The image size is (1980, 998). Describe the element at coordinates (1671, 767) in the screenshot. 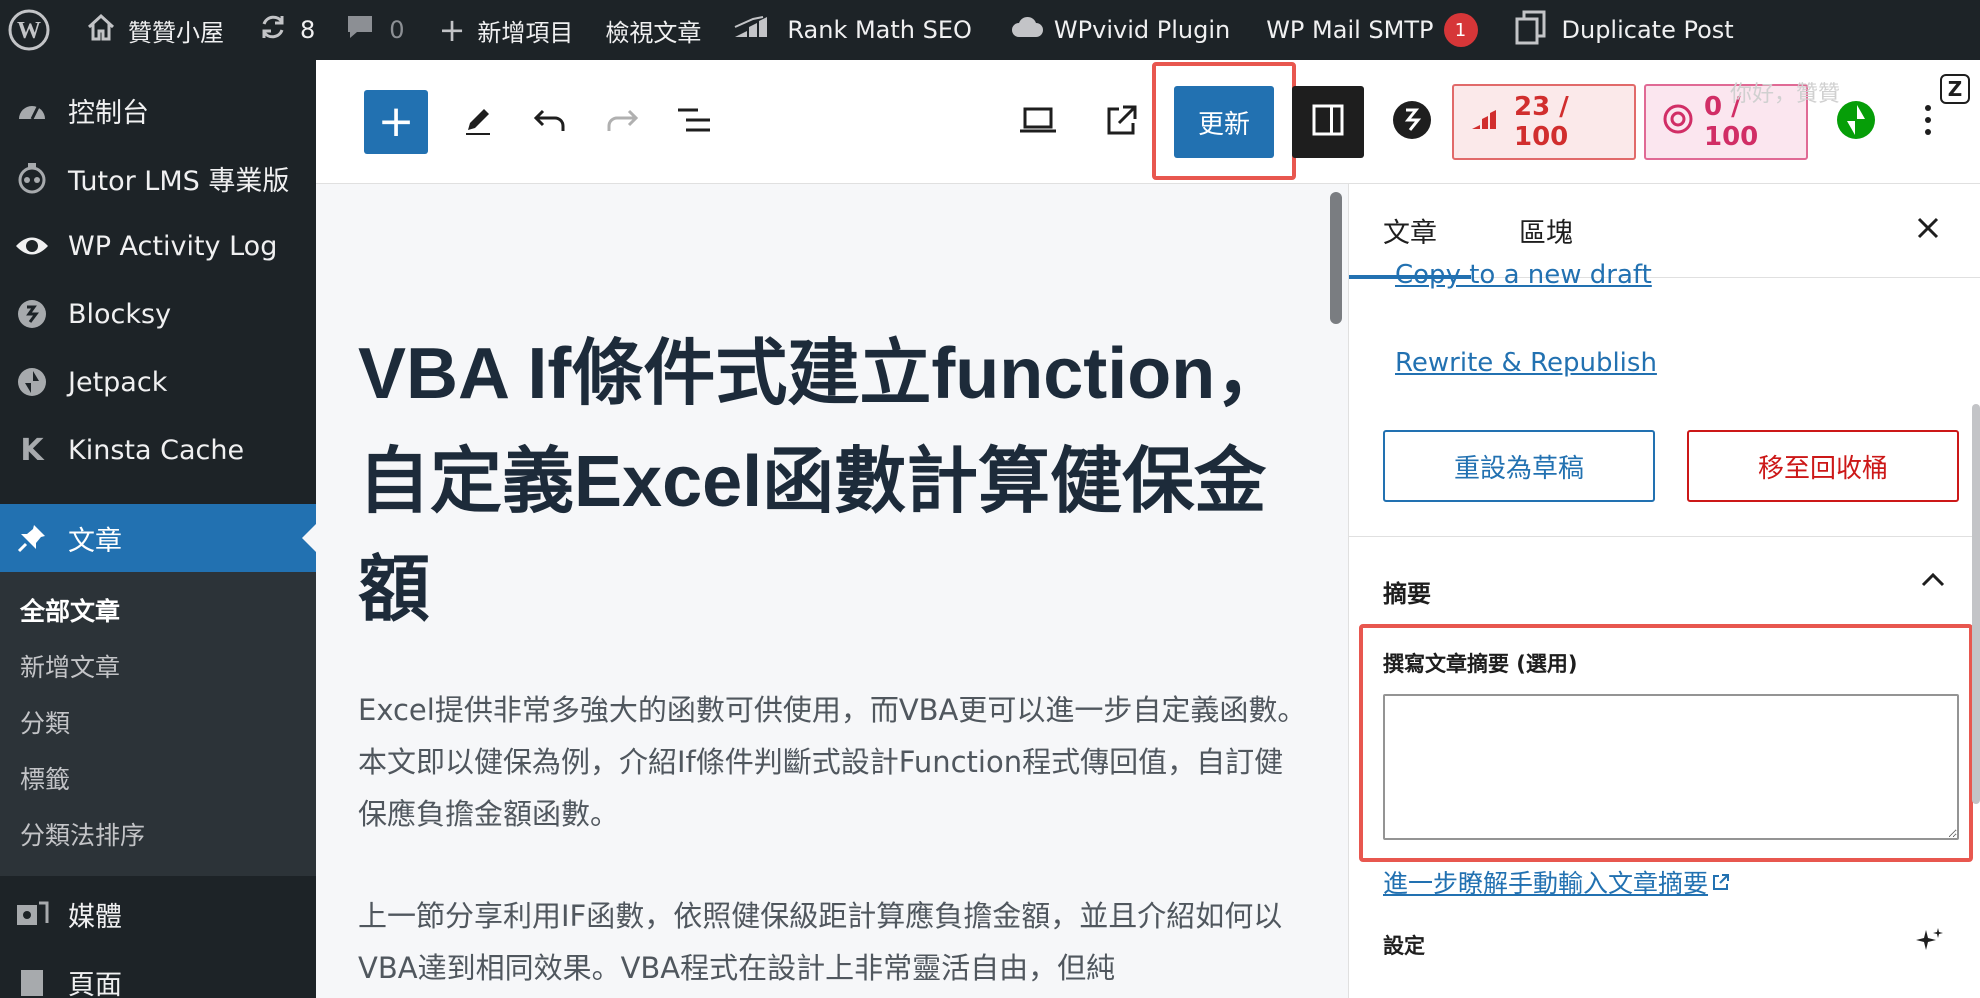

I see `excerpt-textarea` at that location.